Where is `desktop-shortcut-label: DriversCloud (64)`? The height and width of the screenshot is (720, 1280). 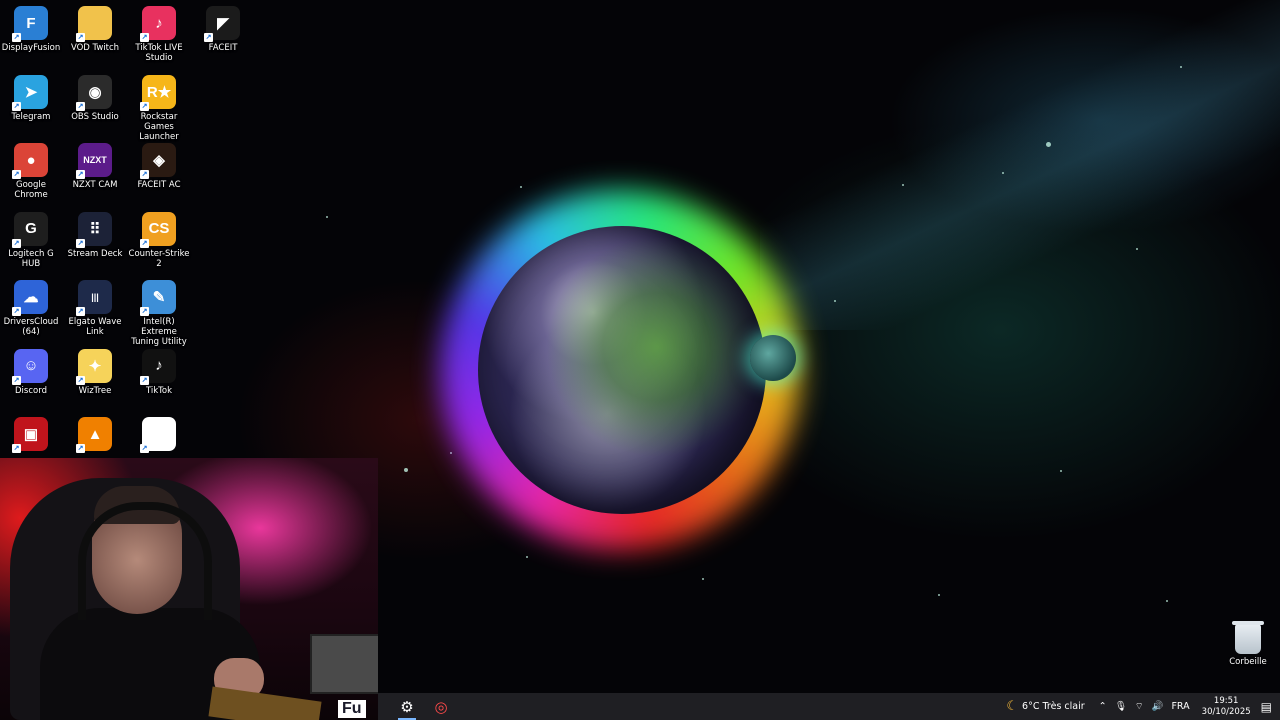 desktop-shortcut-label: DriversCloud (64) is located at coordinates (31, 327).